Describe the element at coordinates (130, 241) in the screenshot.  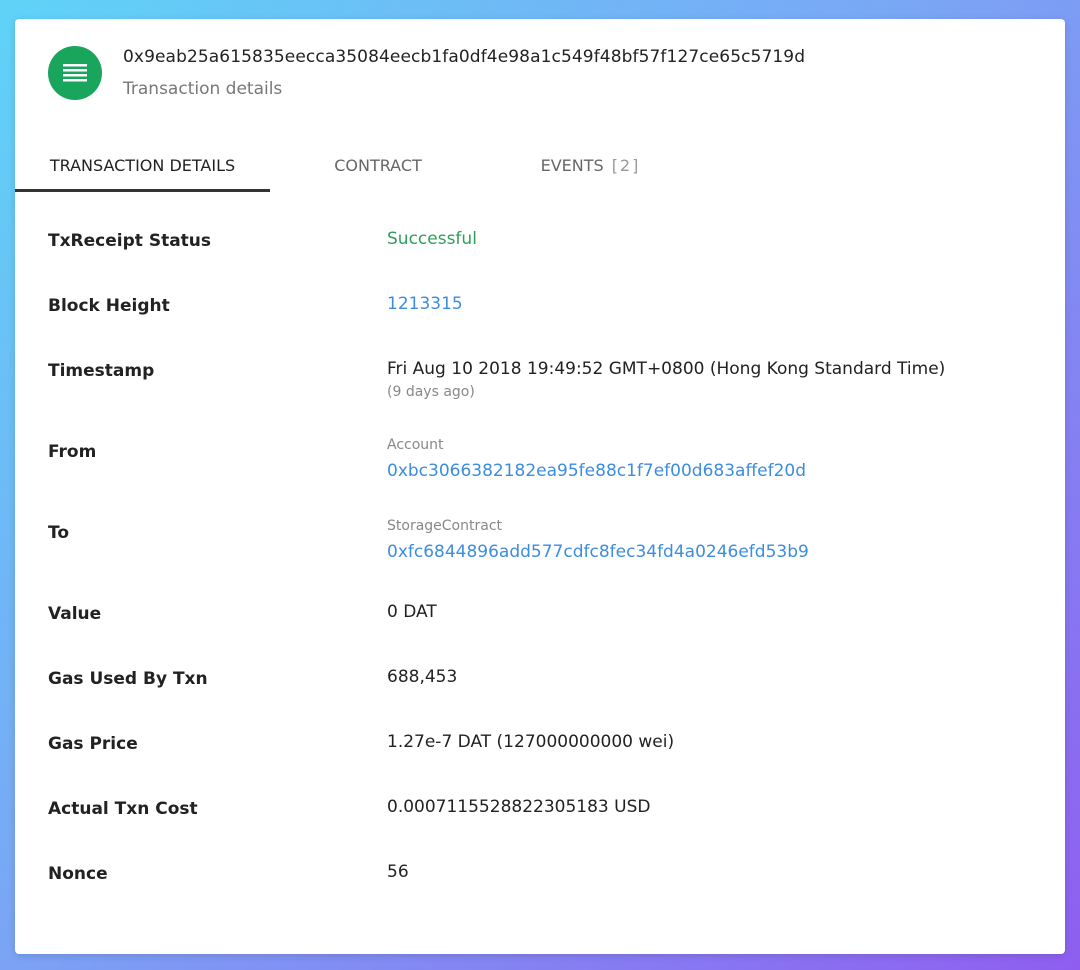
I see `status-label: TxReceipt Status` at that location.